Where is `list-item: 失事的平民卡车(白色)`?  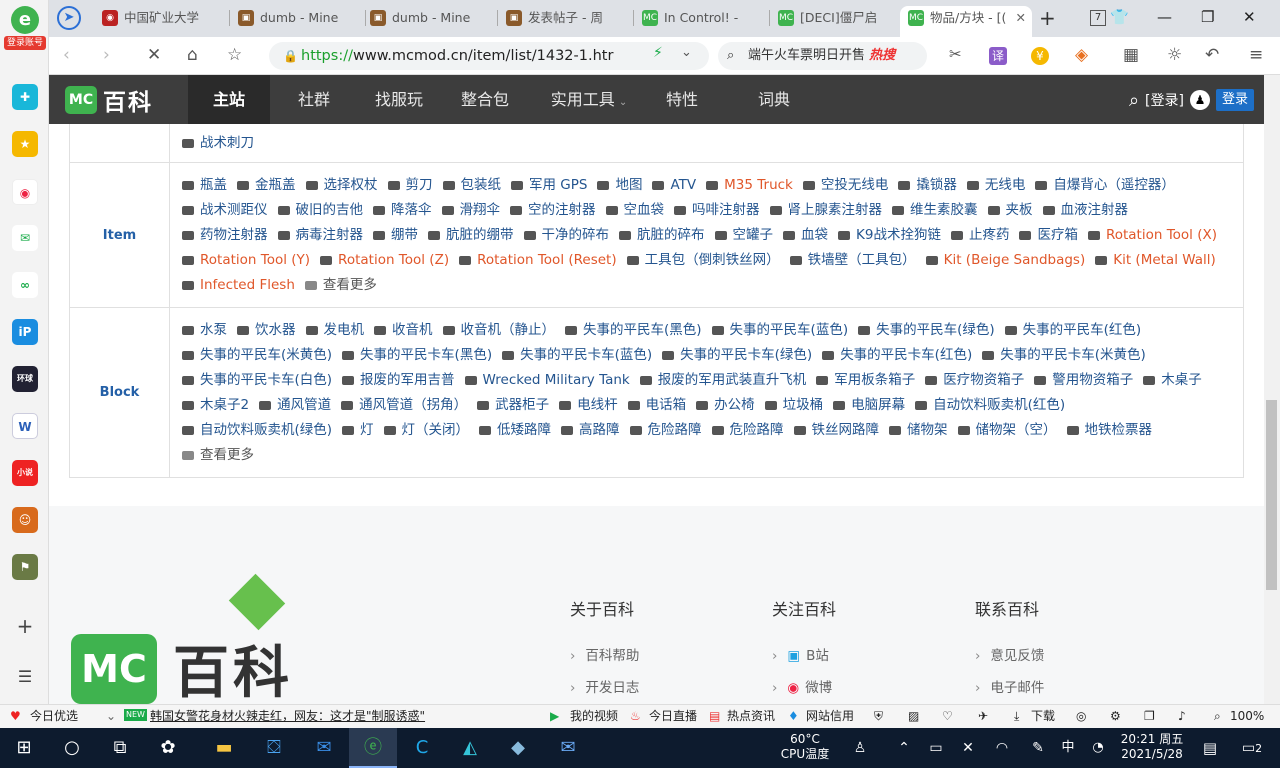 list-item: 失事的平民卡车(白色) is located at coordinates (257, 380).